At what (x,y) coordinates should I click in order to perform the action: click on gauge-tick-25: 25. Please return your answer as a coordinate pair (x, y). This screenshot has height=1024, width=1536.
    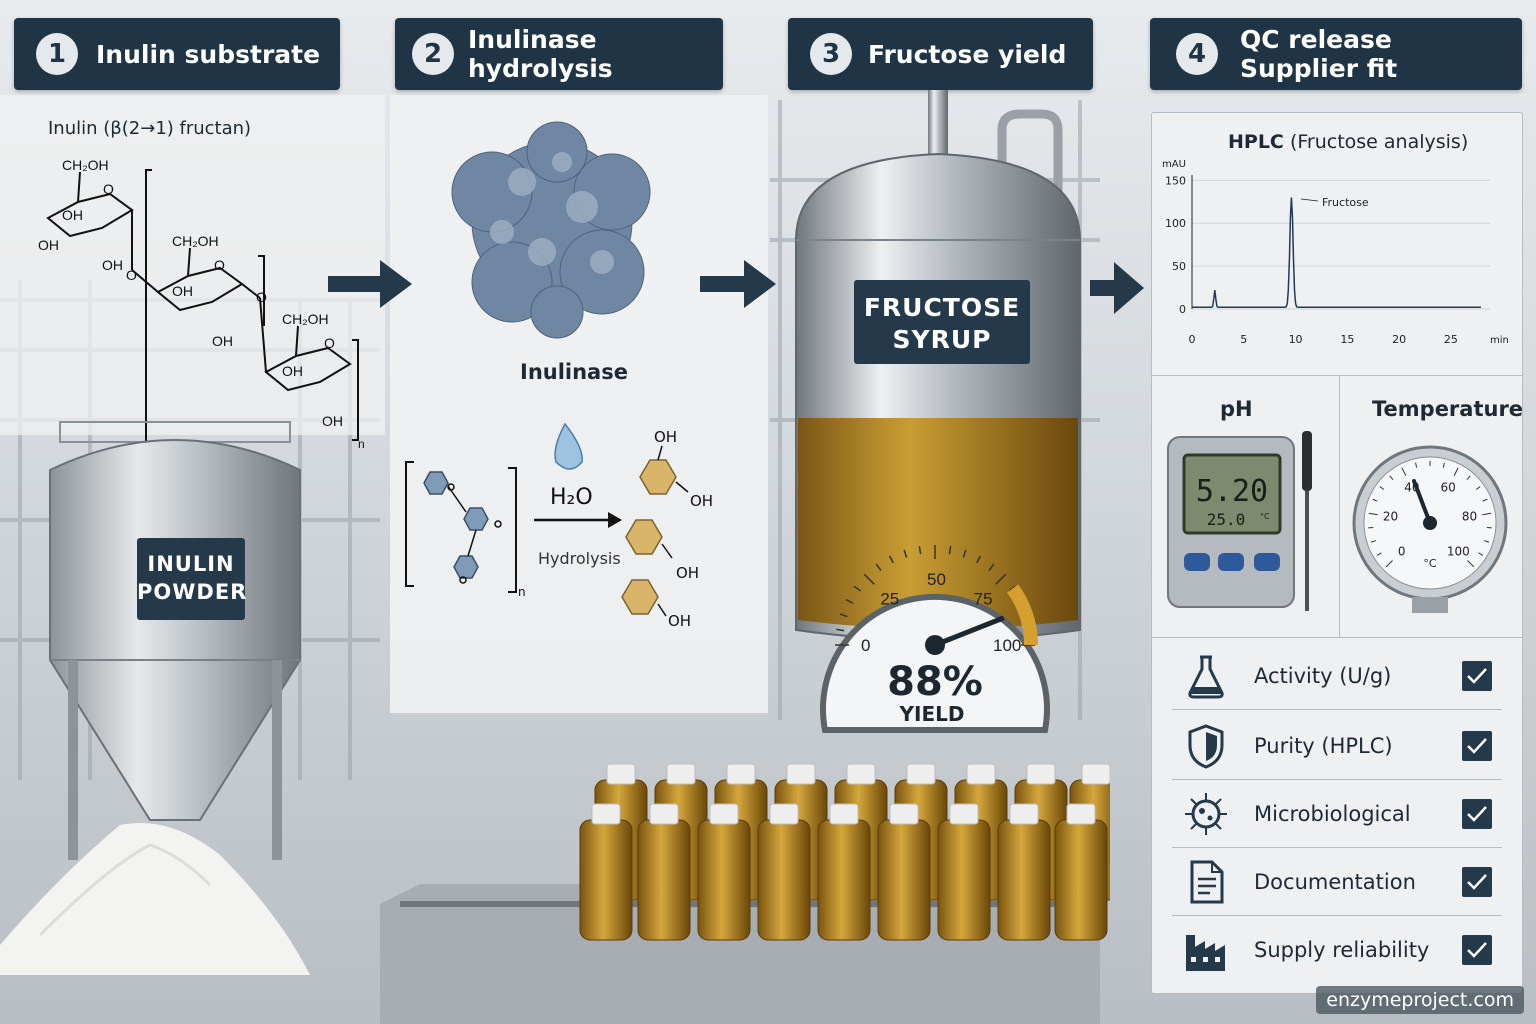
    Looking at the image, I should click on (889, 598).